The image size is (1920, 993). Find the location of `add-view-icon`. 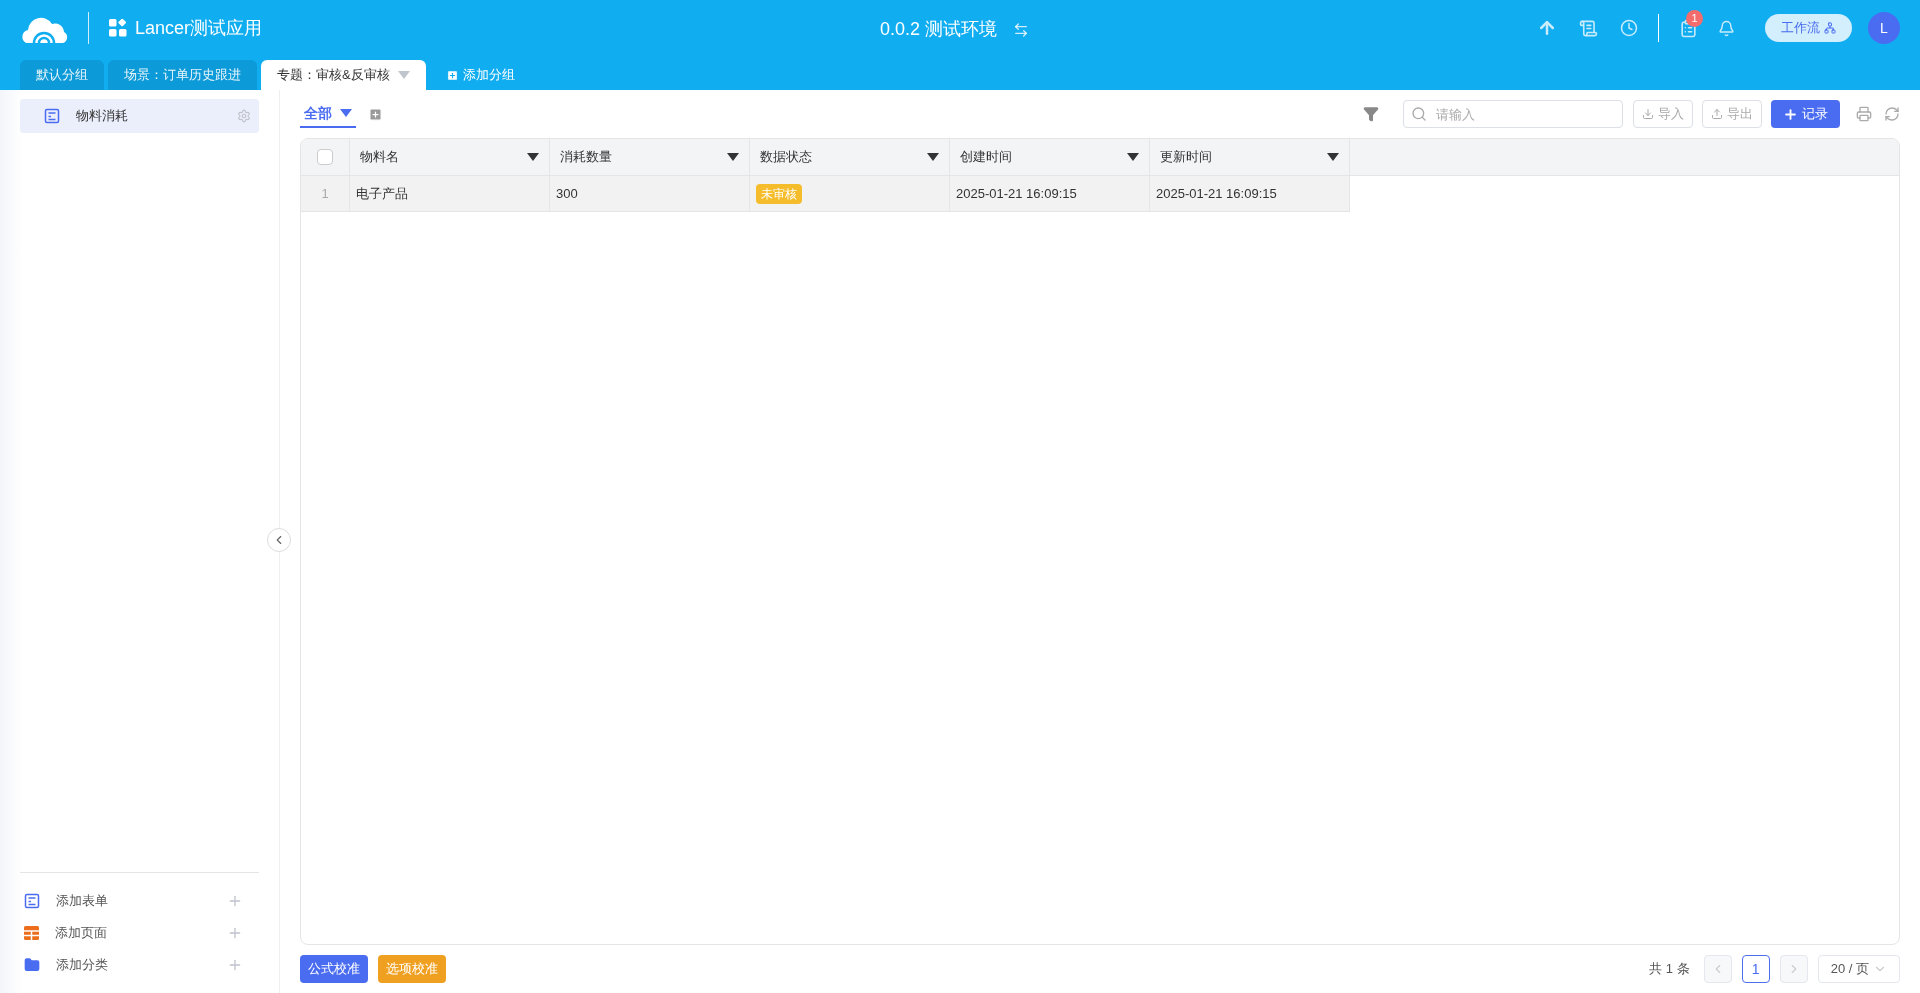

add-view-icon is located at coordinates (375, 114).